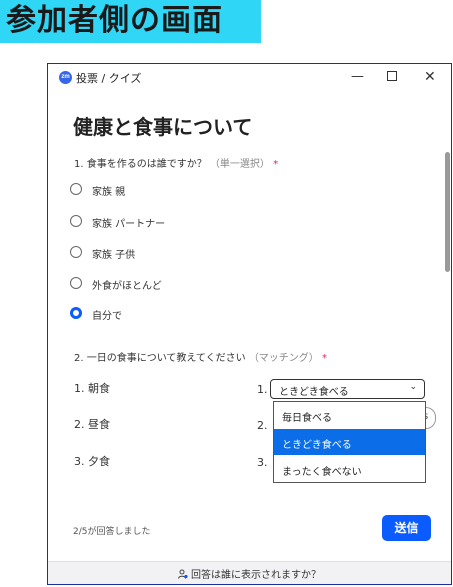 The image size is (453, 587). I want to click on option-label: 自分で, so click(107, 316).